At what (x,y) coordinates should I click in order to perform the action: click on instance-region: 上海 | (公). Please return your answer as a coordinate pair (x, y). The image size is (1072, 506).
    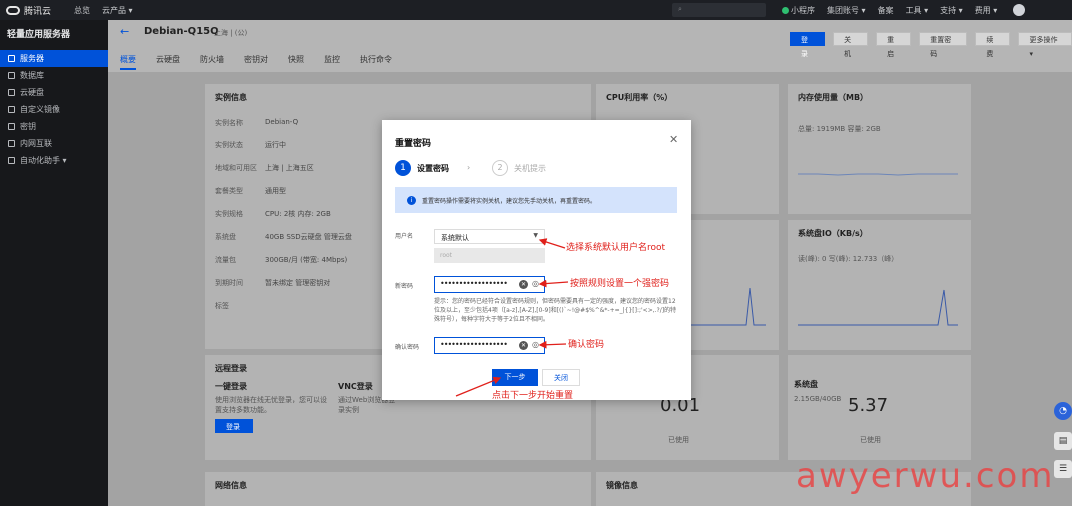
    Looking at the image, I should click on (231, 33).